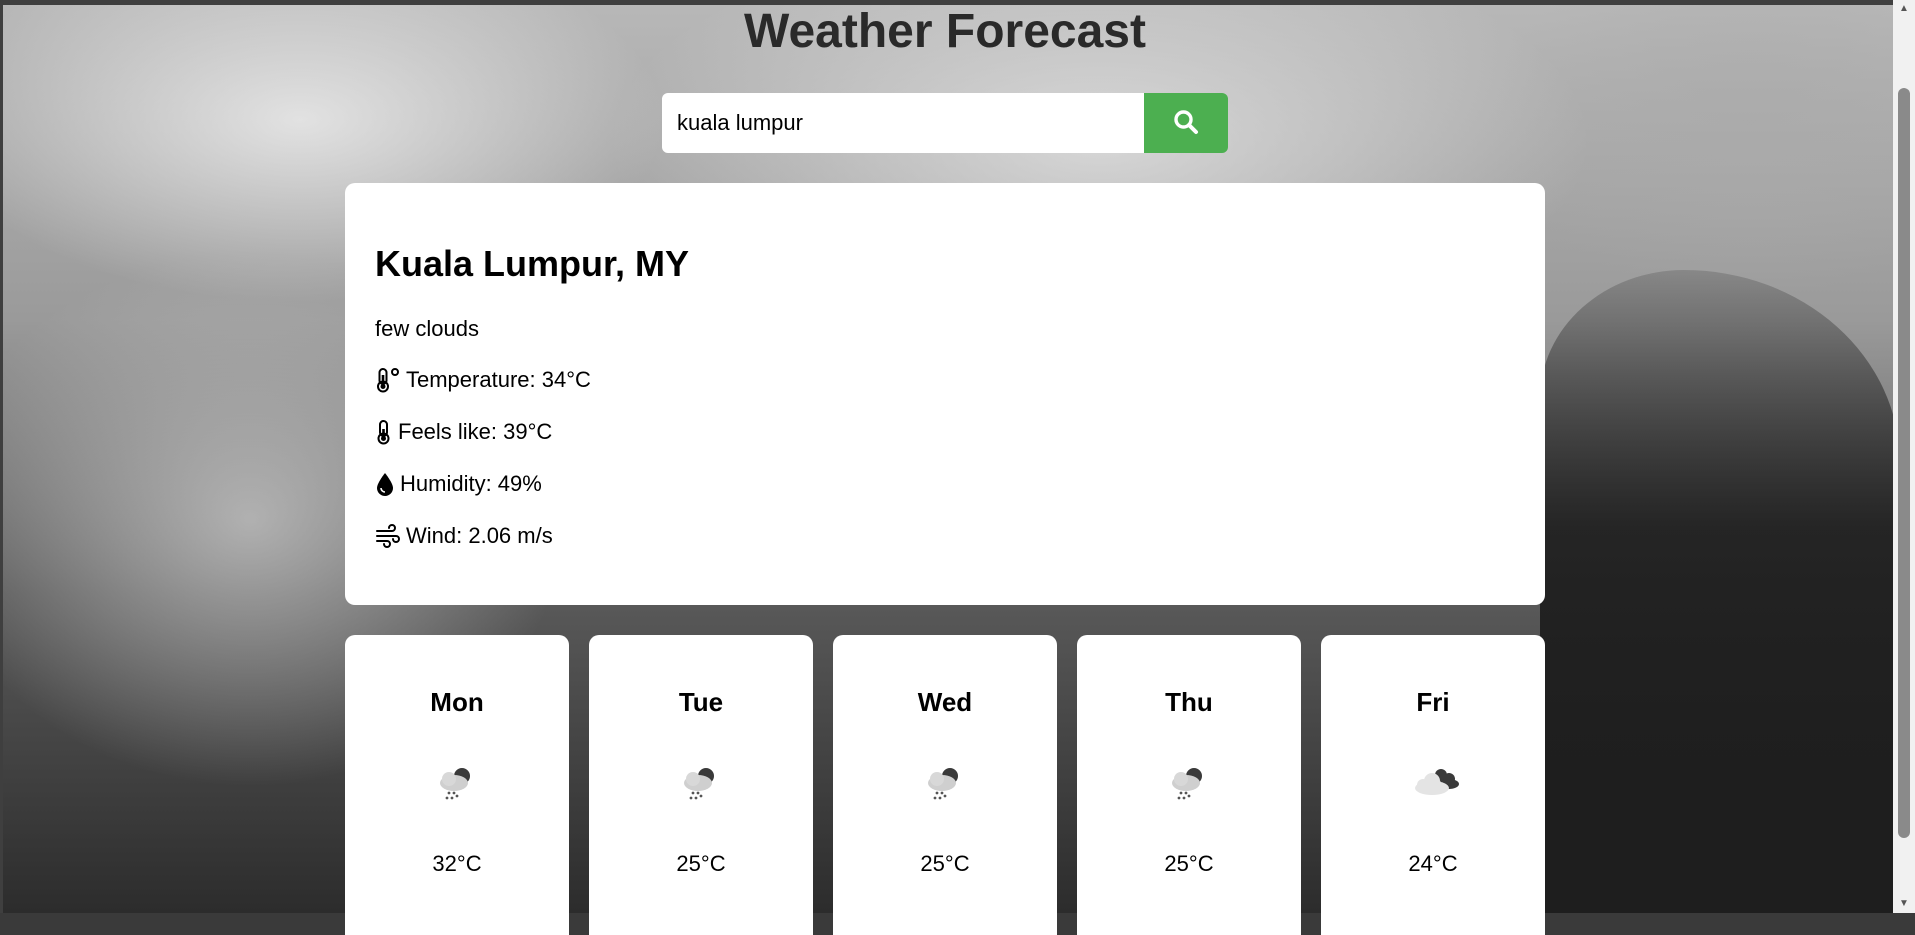 The height and width of the screenshot is (935, 1915). I want to click on scroll-up-arrow-icon: ▲, so click(1904, 9).